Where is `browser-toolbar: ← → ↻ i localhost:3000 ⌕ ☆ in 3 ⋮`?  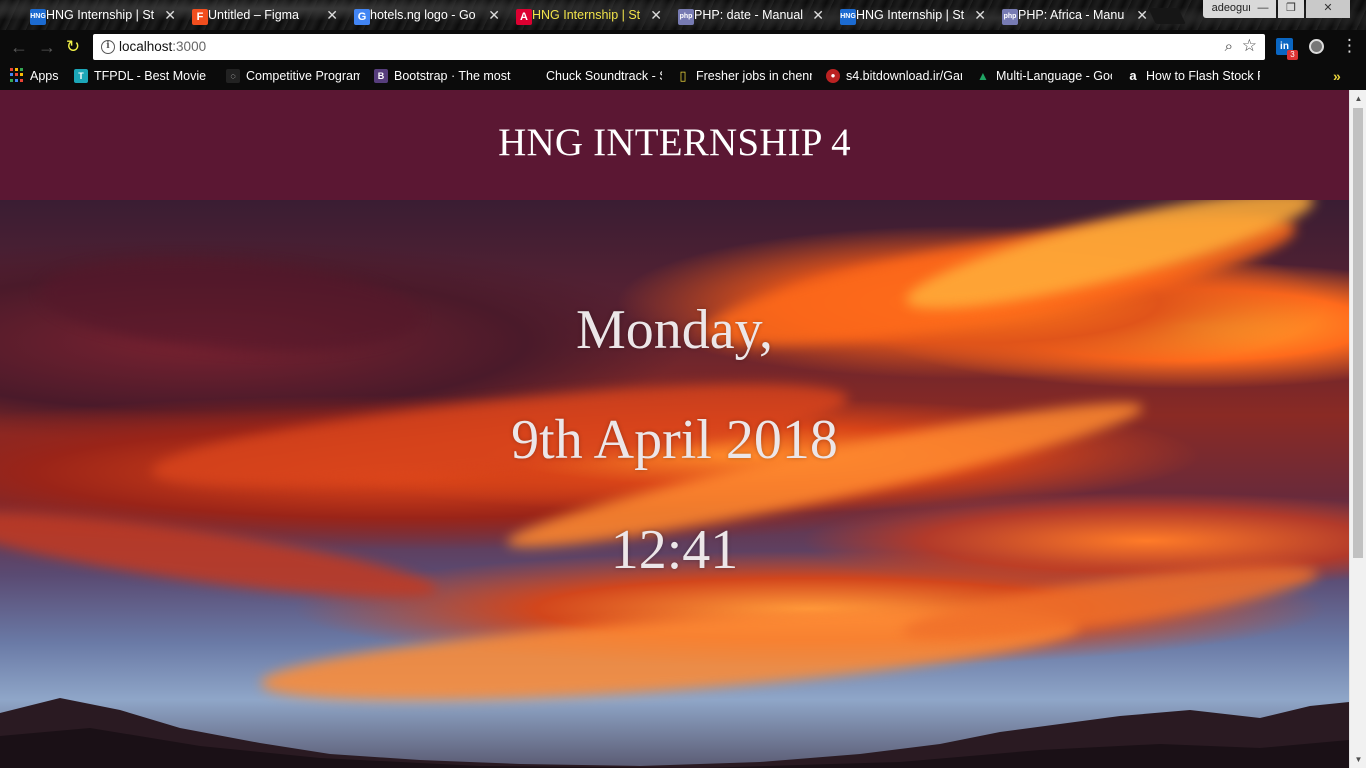
browser-toolbar: ← → ↻ i localhost:3000 ⌕ ☆ in 3 ⋮ is located at coordinates (683, 47).